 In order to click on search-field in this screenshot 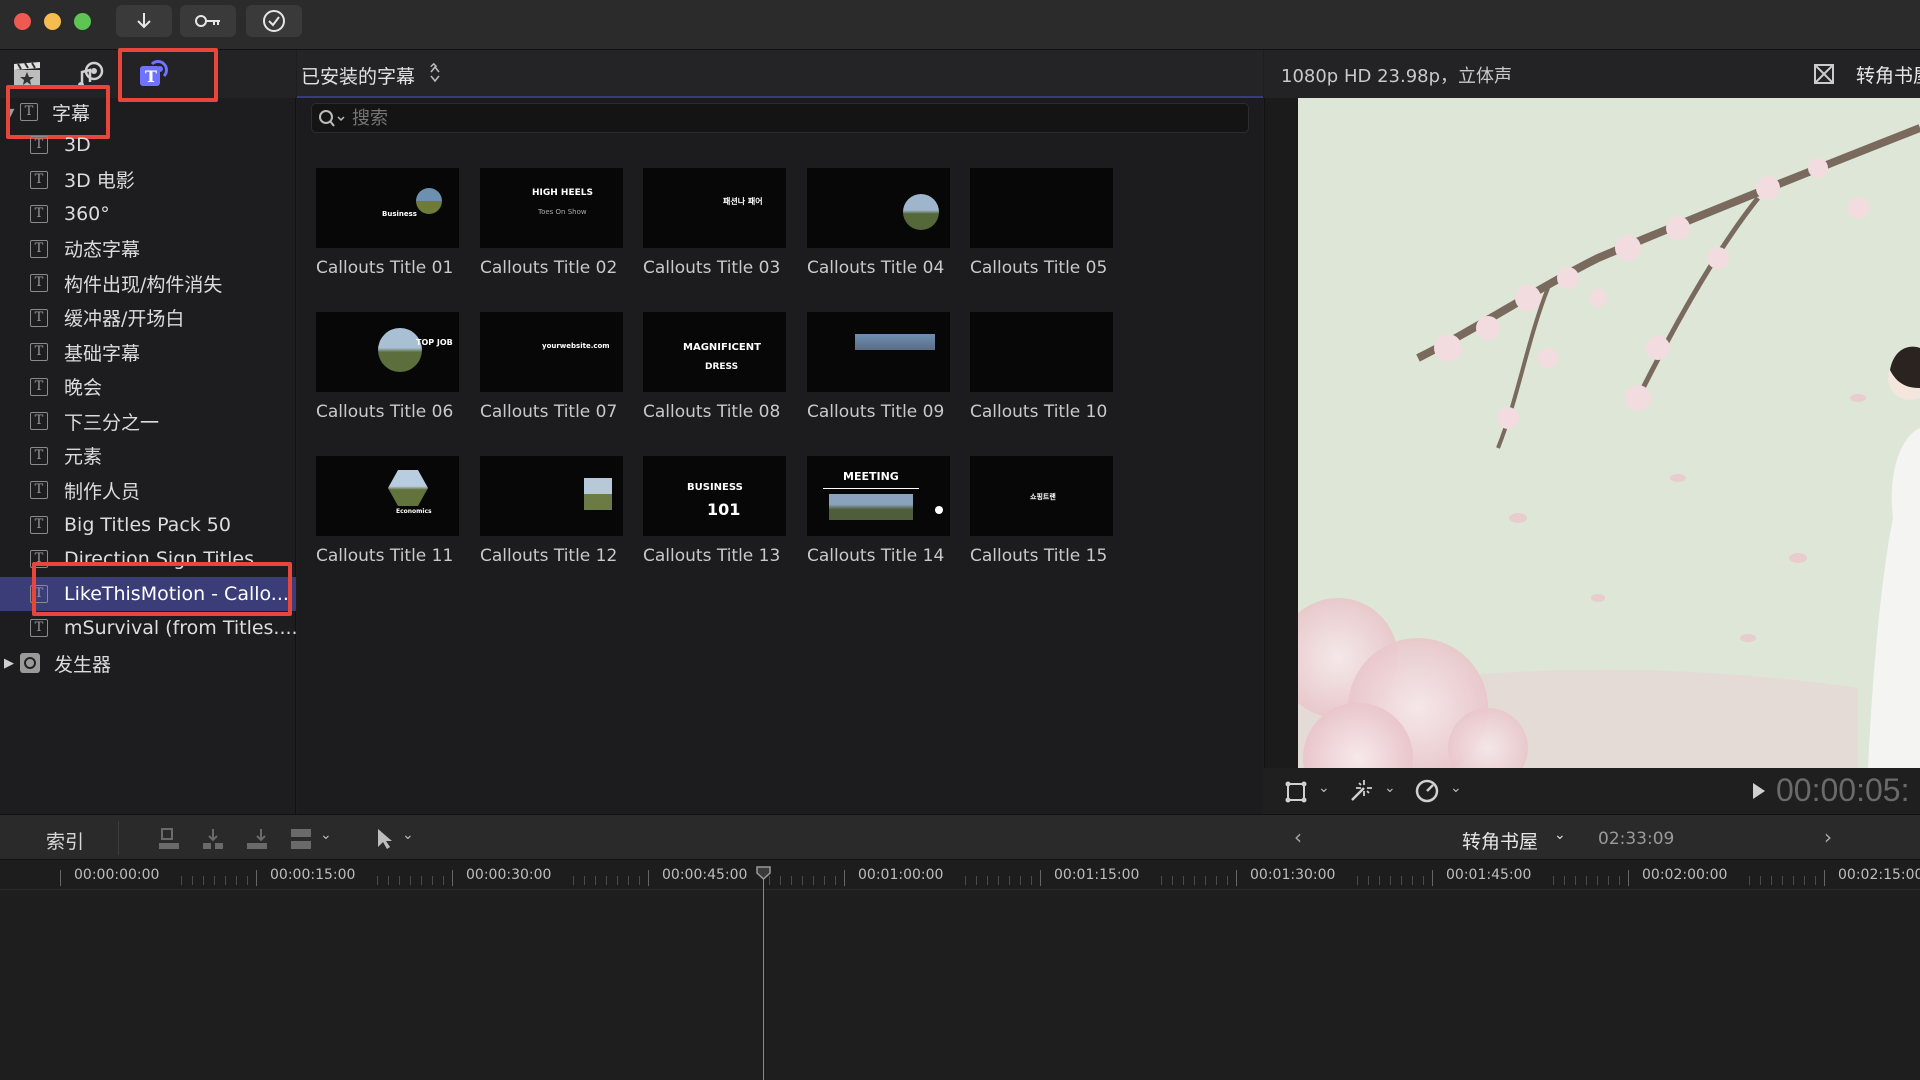, I will do `click(780, 118)`.